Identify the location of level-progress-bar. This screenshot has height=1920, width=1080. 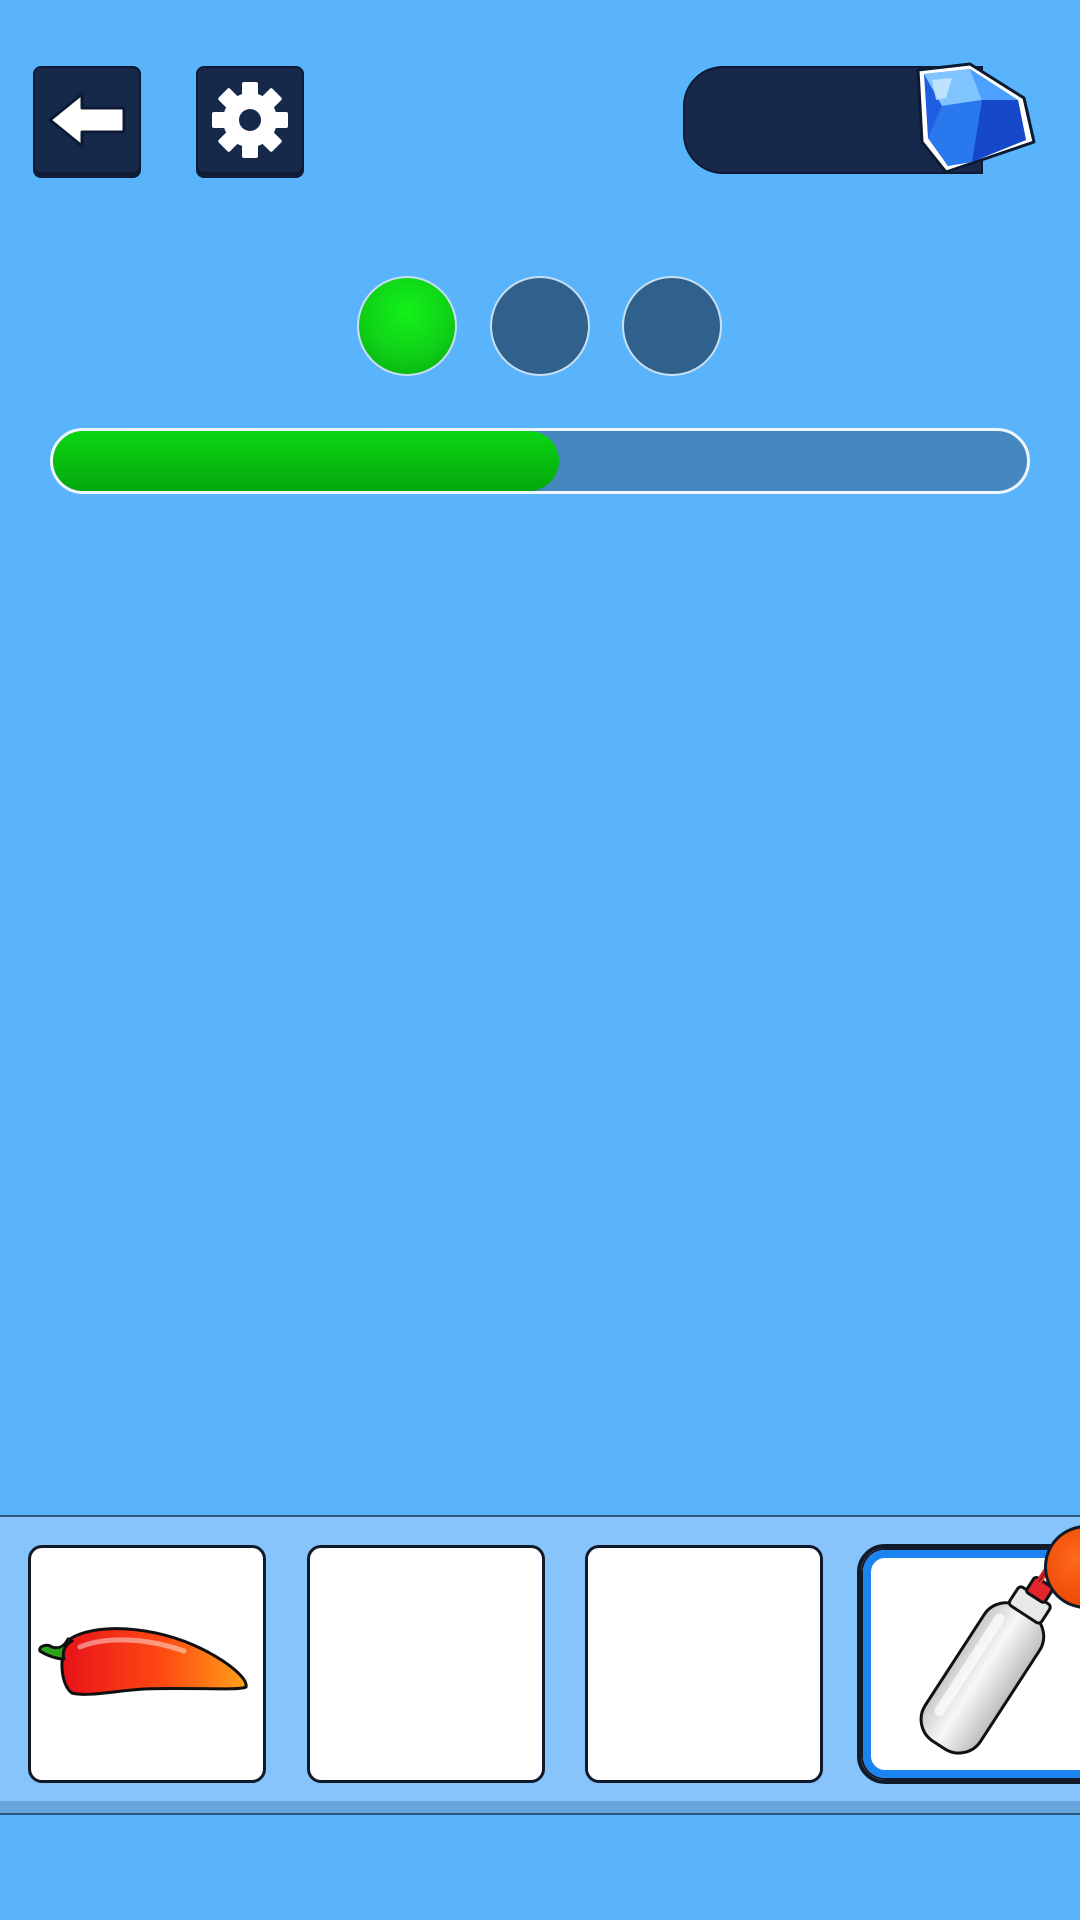
(540, 461).